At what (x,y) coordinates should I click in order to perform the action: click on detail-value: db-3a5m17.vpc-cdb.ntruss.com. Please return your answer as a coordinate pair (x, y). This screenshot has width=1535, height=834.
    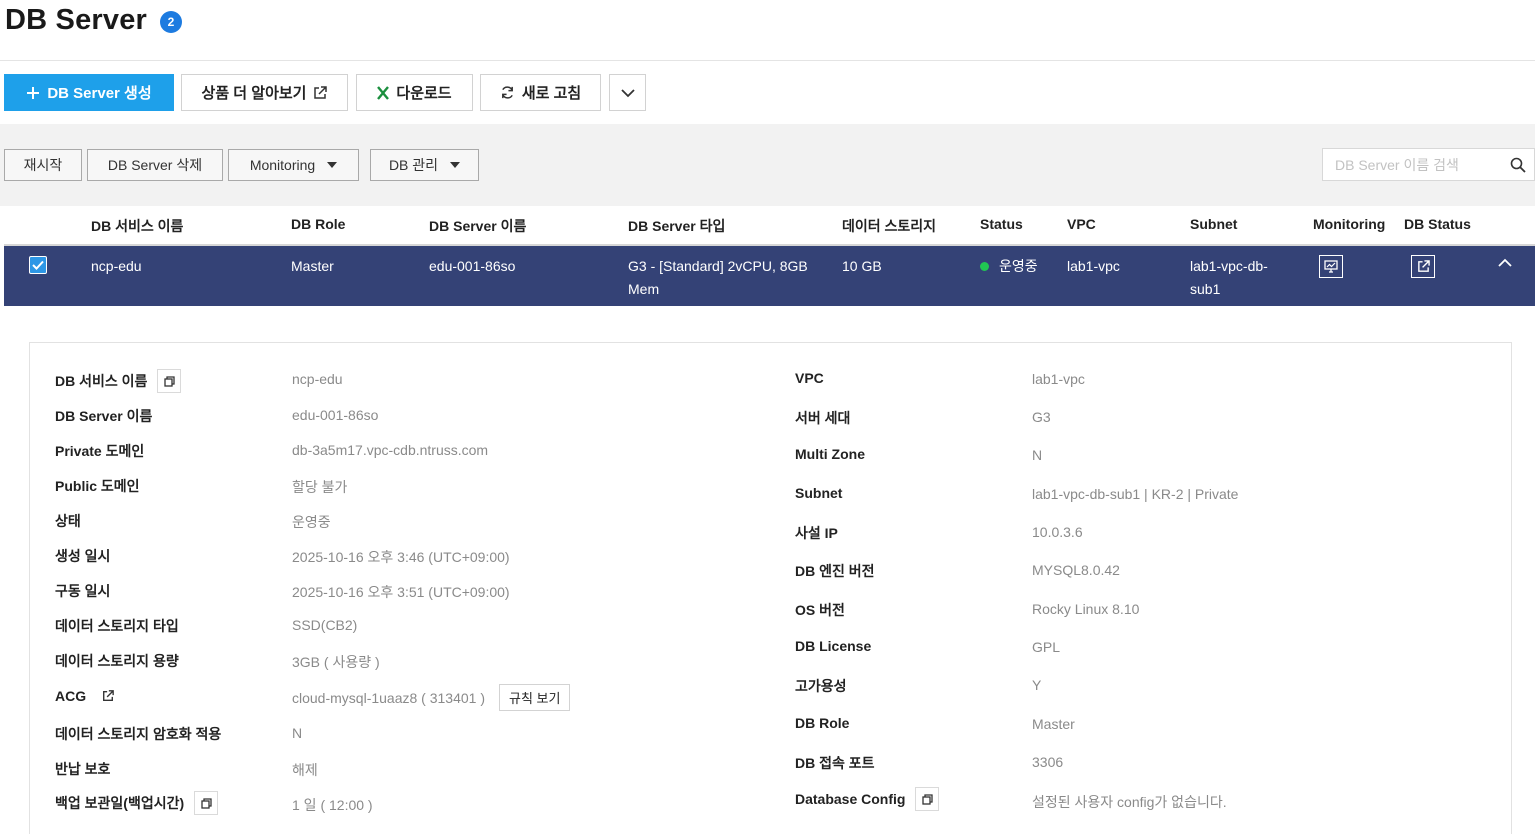
    Looking at the image, I should click on (390, 450).